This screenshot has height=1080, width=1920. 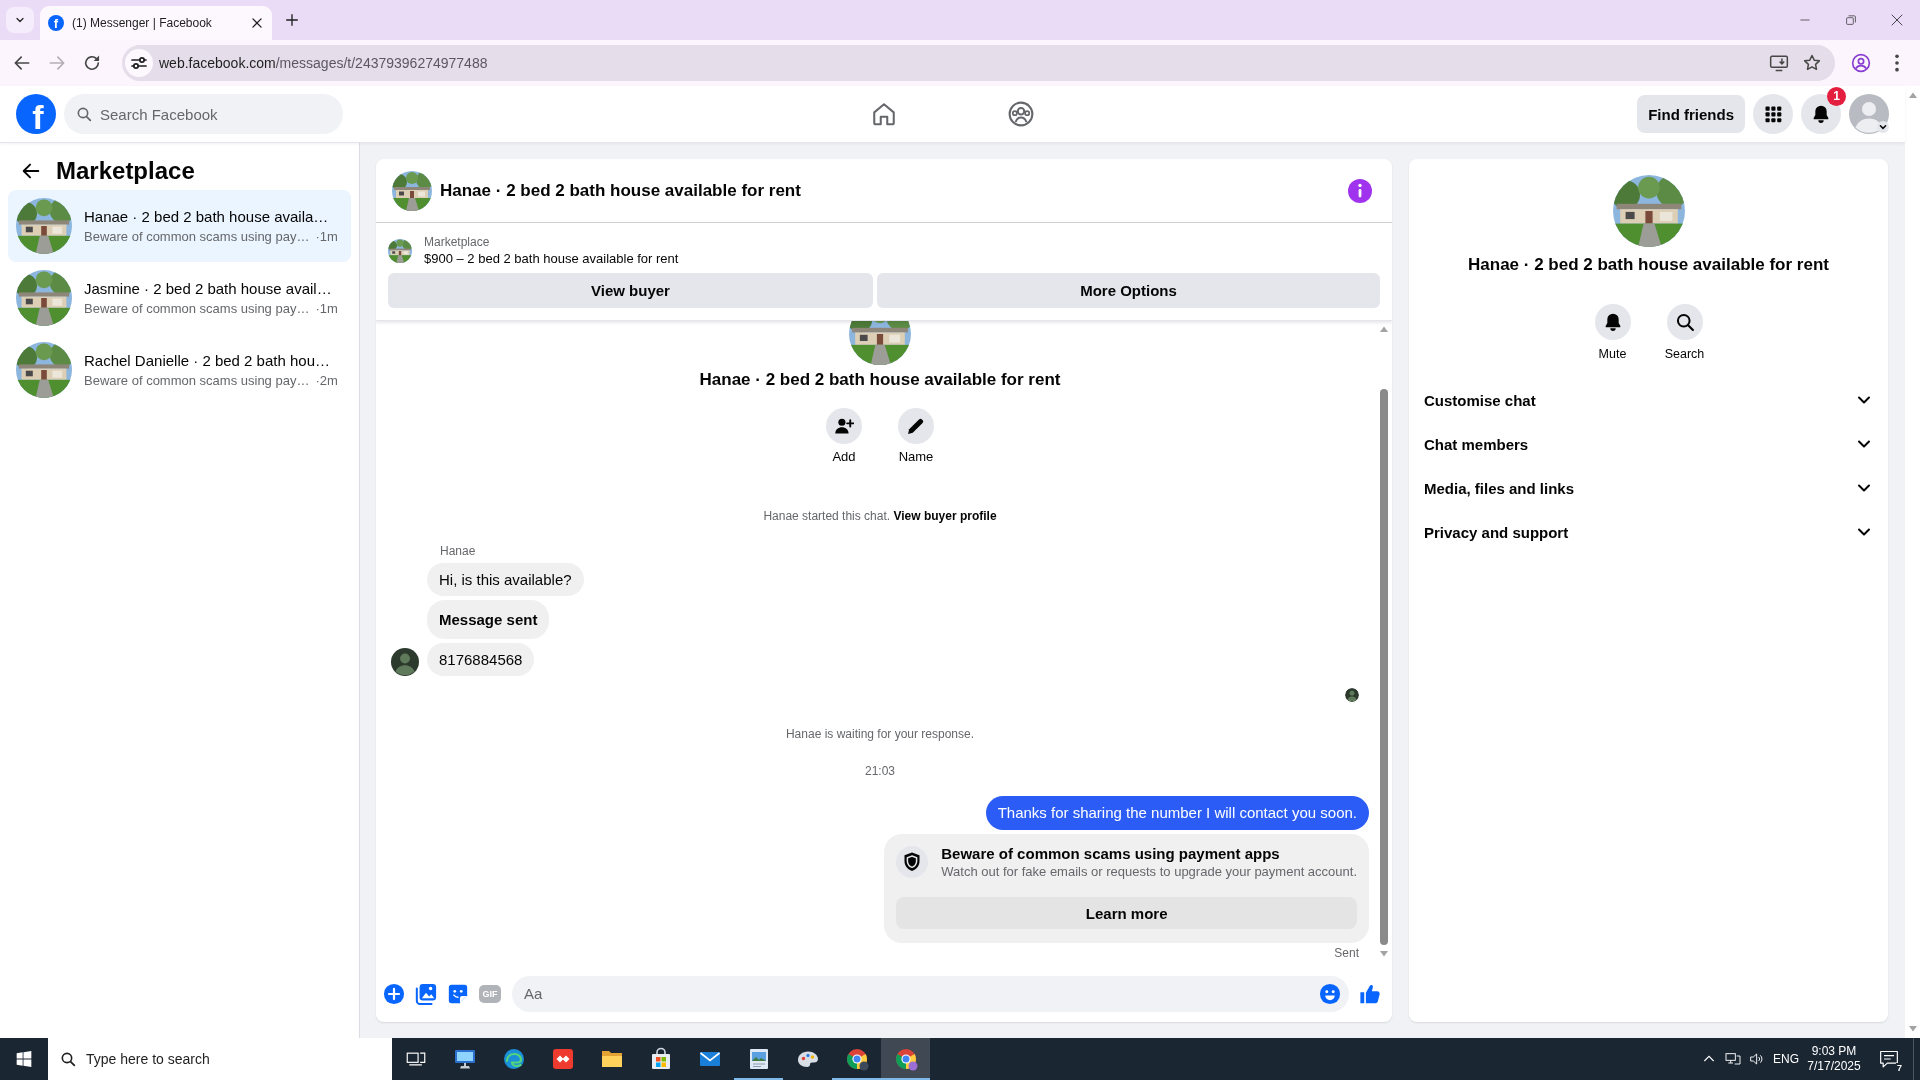 What do you see at coordinates (1648, 444) in the screenshot?
I see `accordion-row: Chat members` at bounding box center [1648, 444].